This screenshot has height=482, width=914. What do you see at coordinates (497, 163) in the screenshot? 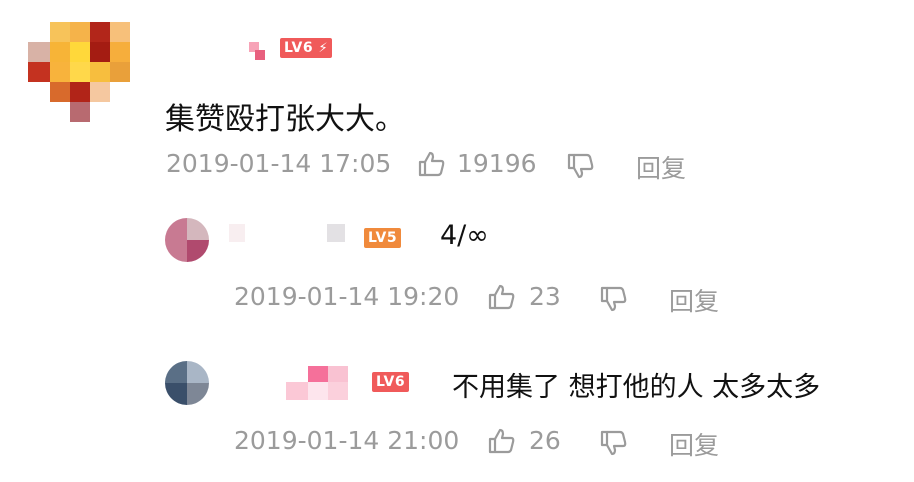
I see `like-count: 19196` at bounding box center [497, 163].